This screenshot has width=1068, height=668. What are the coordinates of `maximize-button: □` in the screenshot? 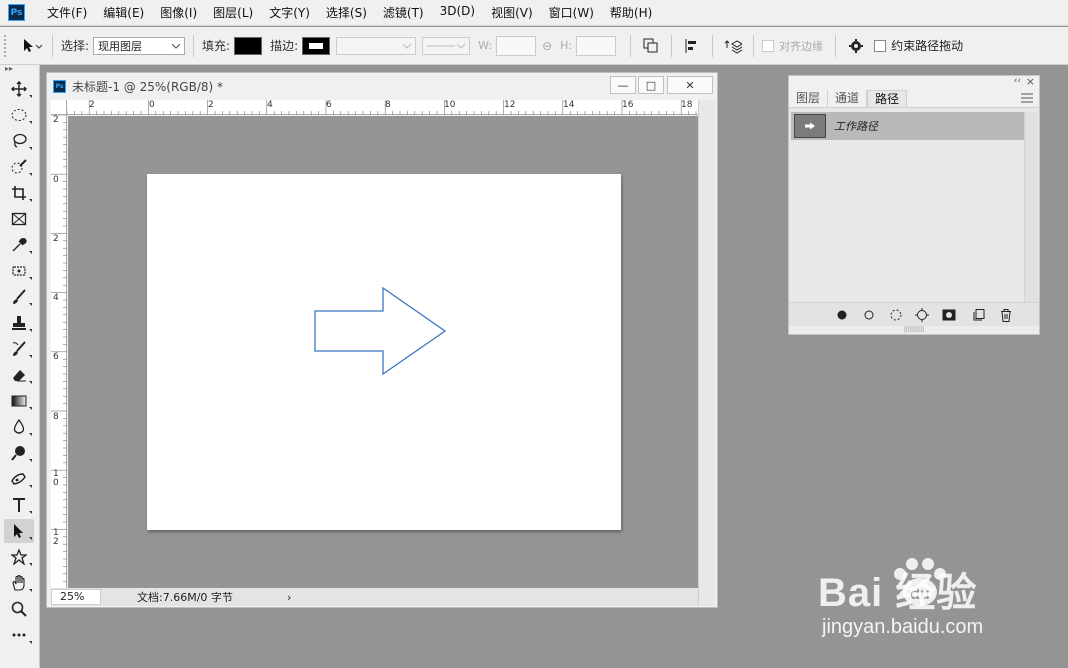 It's located at (651, 85).